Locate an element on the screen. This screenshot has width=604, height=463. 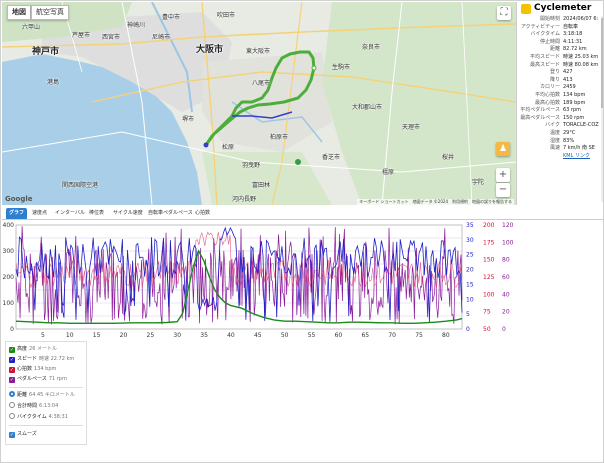
tab-4: サイクル速度 is located at coordinates (128, 213).